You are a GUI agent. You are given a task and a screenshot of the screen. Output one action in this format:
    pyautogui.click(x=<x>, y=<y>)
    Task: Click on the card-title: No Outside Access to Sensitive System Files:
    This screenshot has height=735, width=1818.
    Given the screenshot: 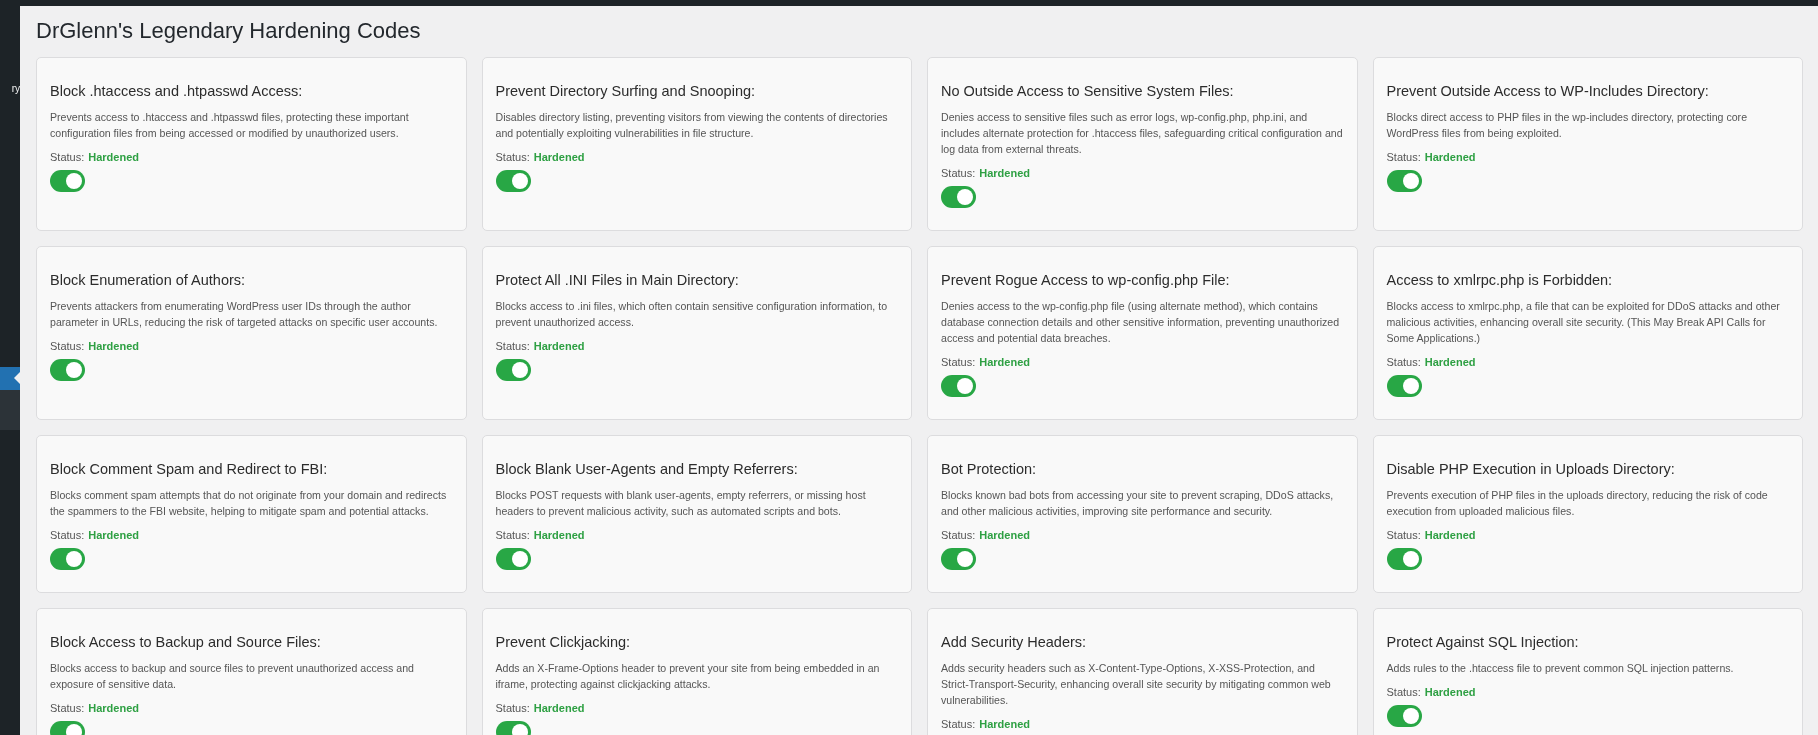 What is the action you would take?
    pyautogui.click(x=1088, y=91)
    